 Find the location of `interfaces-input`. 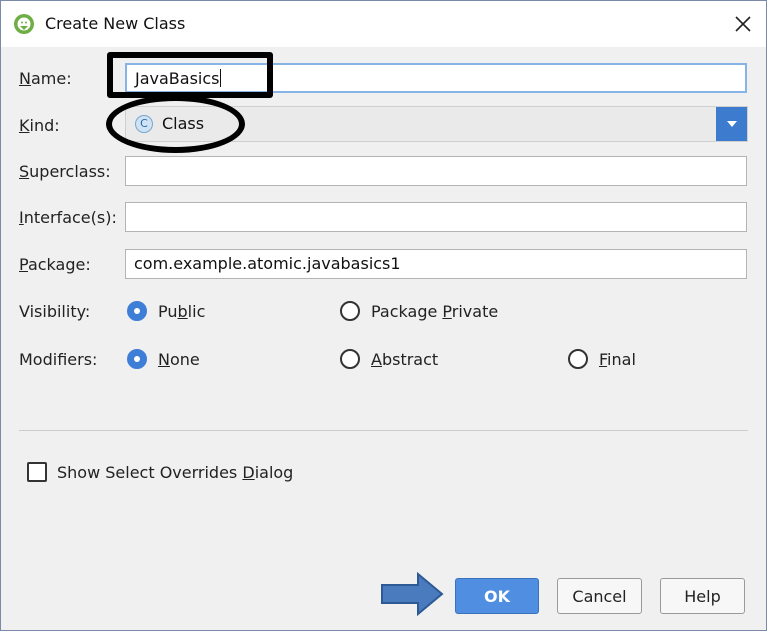

interfaces-input is located at coordinates (436, 217).